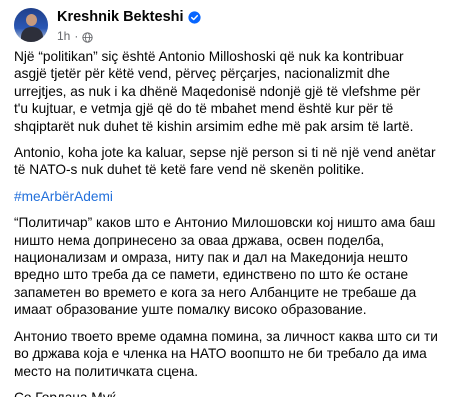  What do you see at coordinates (226, 196) in the screenshot?
I see `hashtag-link: #meArbërAdemi` at bounding box center [226, 196].